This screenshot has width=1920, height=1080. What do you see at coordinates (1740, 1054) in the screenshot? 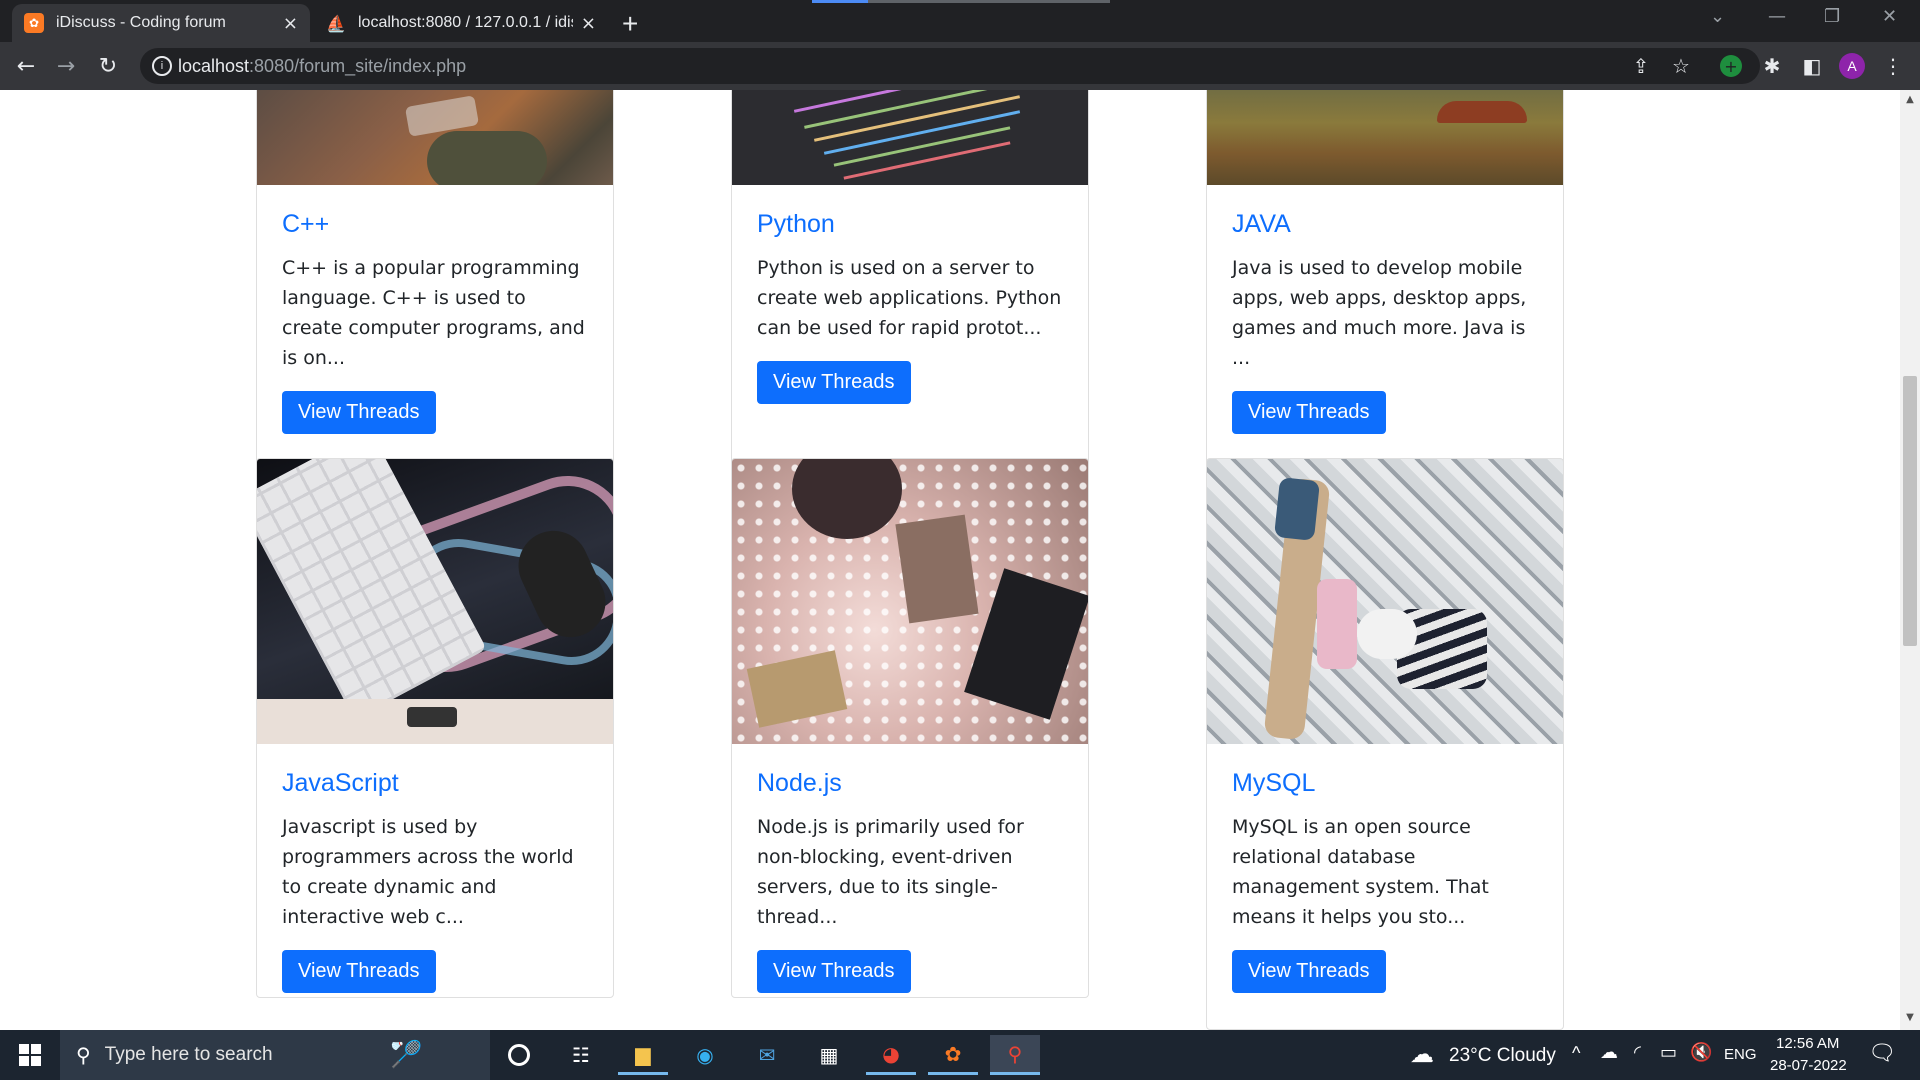
I see `language-indicator: ENG` at bounding box center [1740, 1054].